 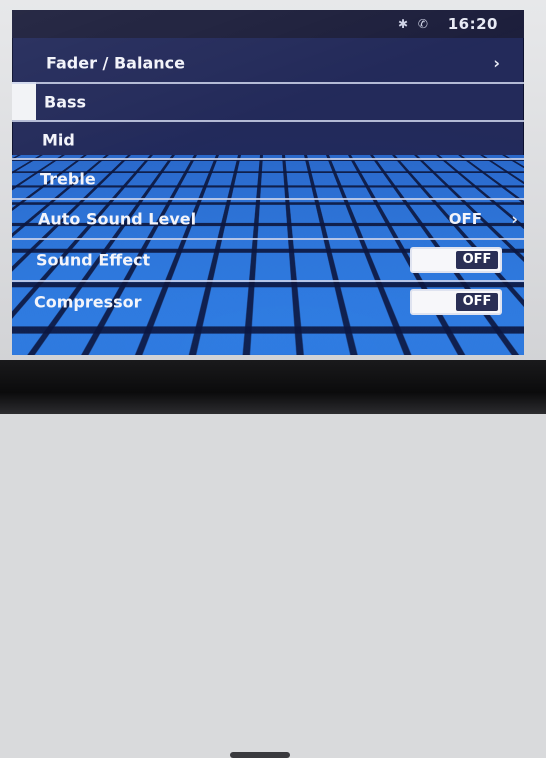 I want to click on setting-treble: Treble, so click(x=268, y=180).